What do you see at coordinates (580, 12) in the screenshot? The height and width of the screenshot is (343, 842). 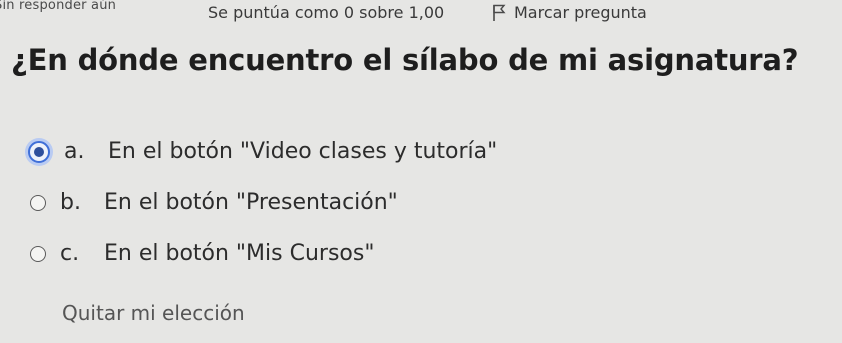 I see `flag-question-label: Marcar pregunta` at bounding box center [580, 12].